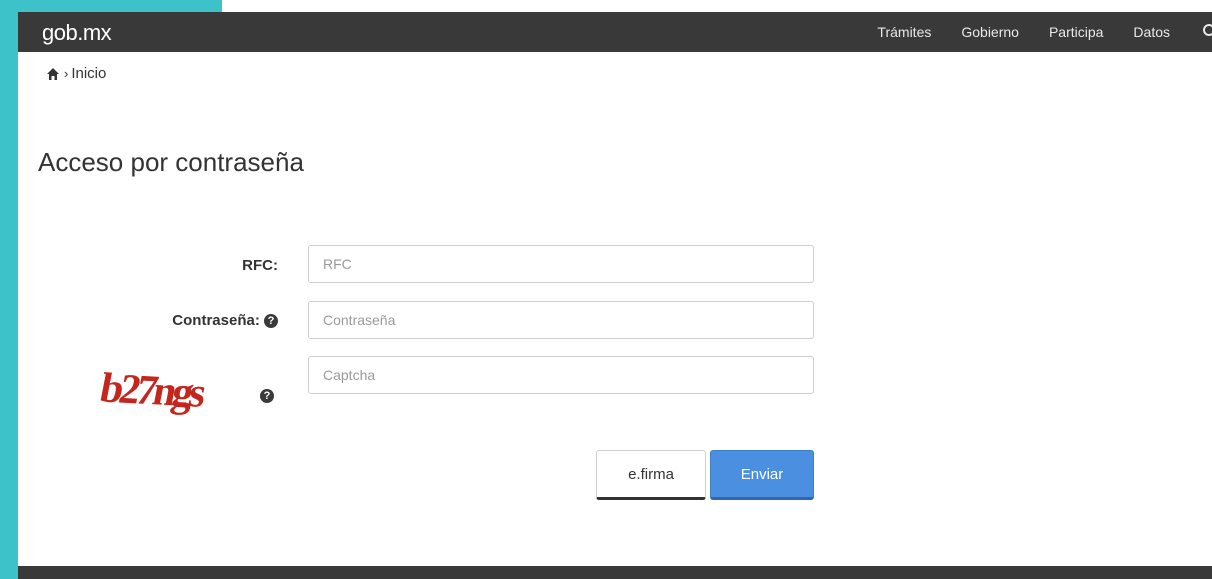 This screenshot has width=1212, height=579. What do you see at coordinates (904, 32) in the screenshot?
I see `nav-item-tramites: Trámites` at bounding box center [904, 32].